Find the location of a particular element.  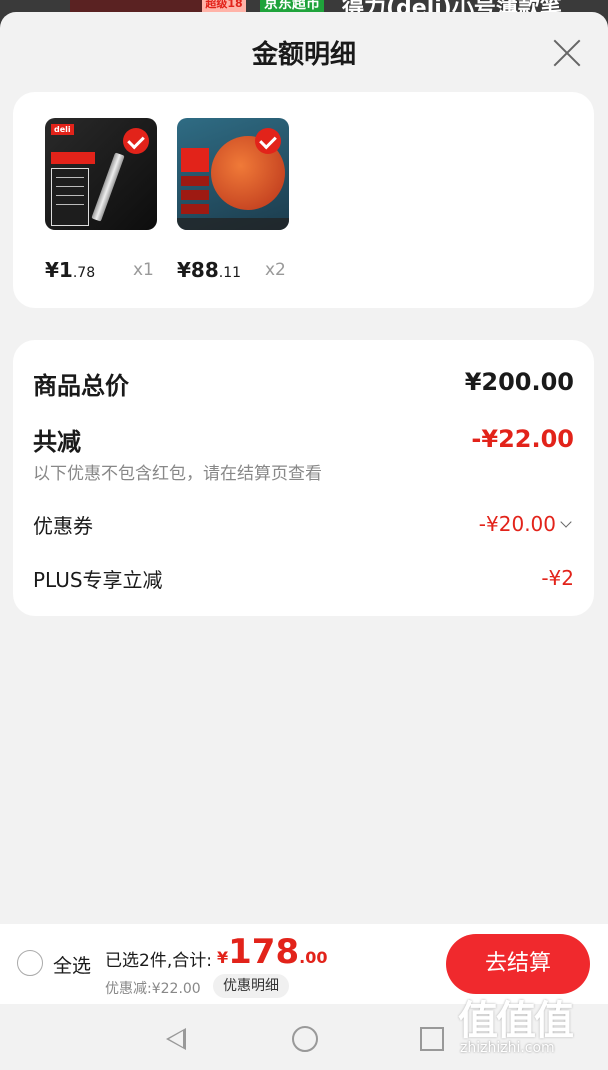

select-all-radio is located at coordinates (30, 963).